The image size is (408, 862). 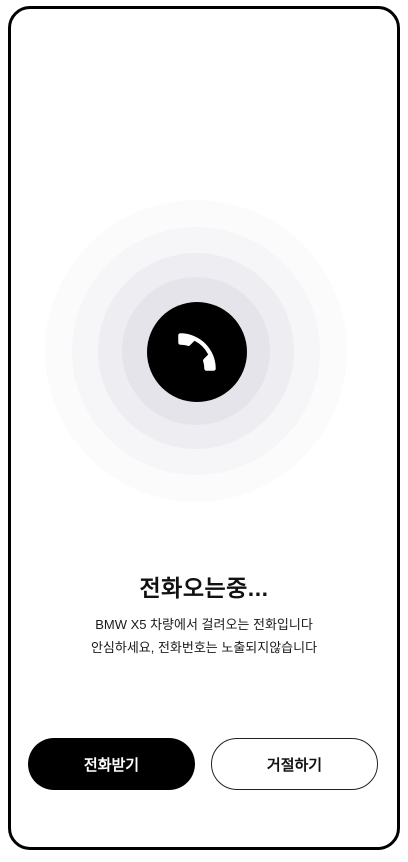 I want to click on call-avatar-circle, so click(x=197, y=352).